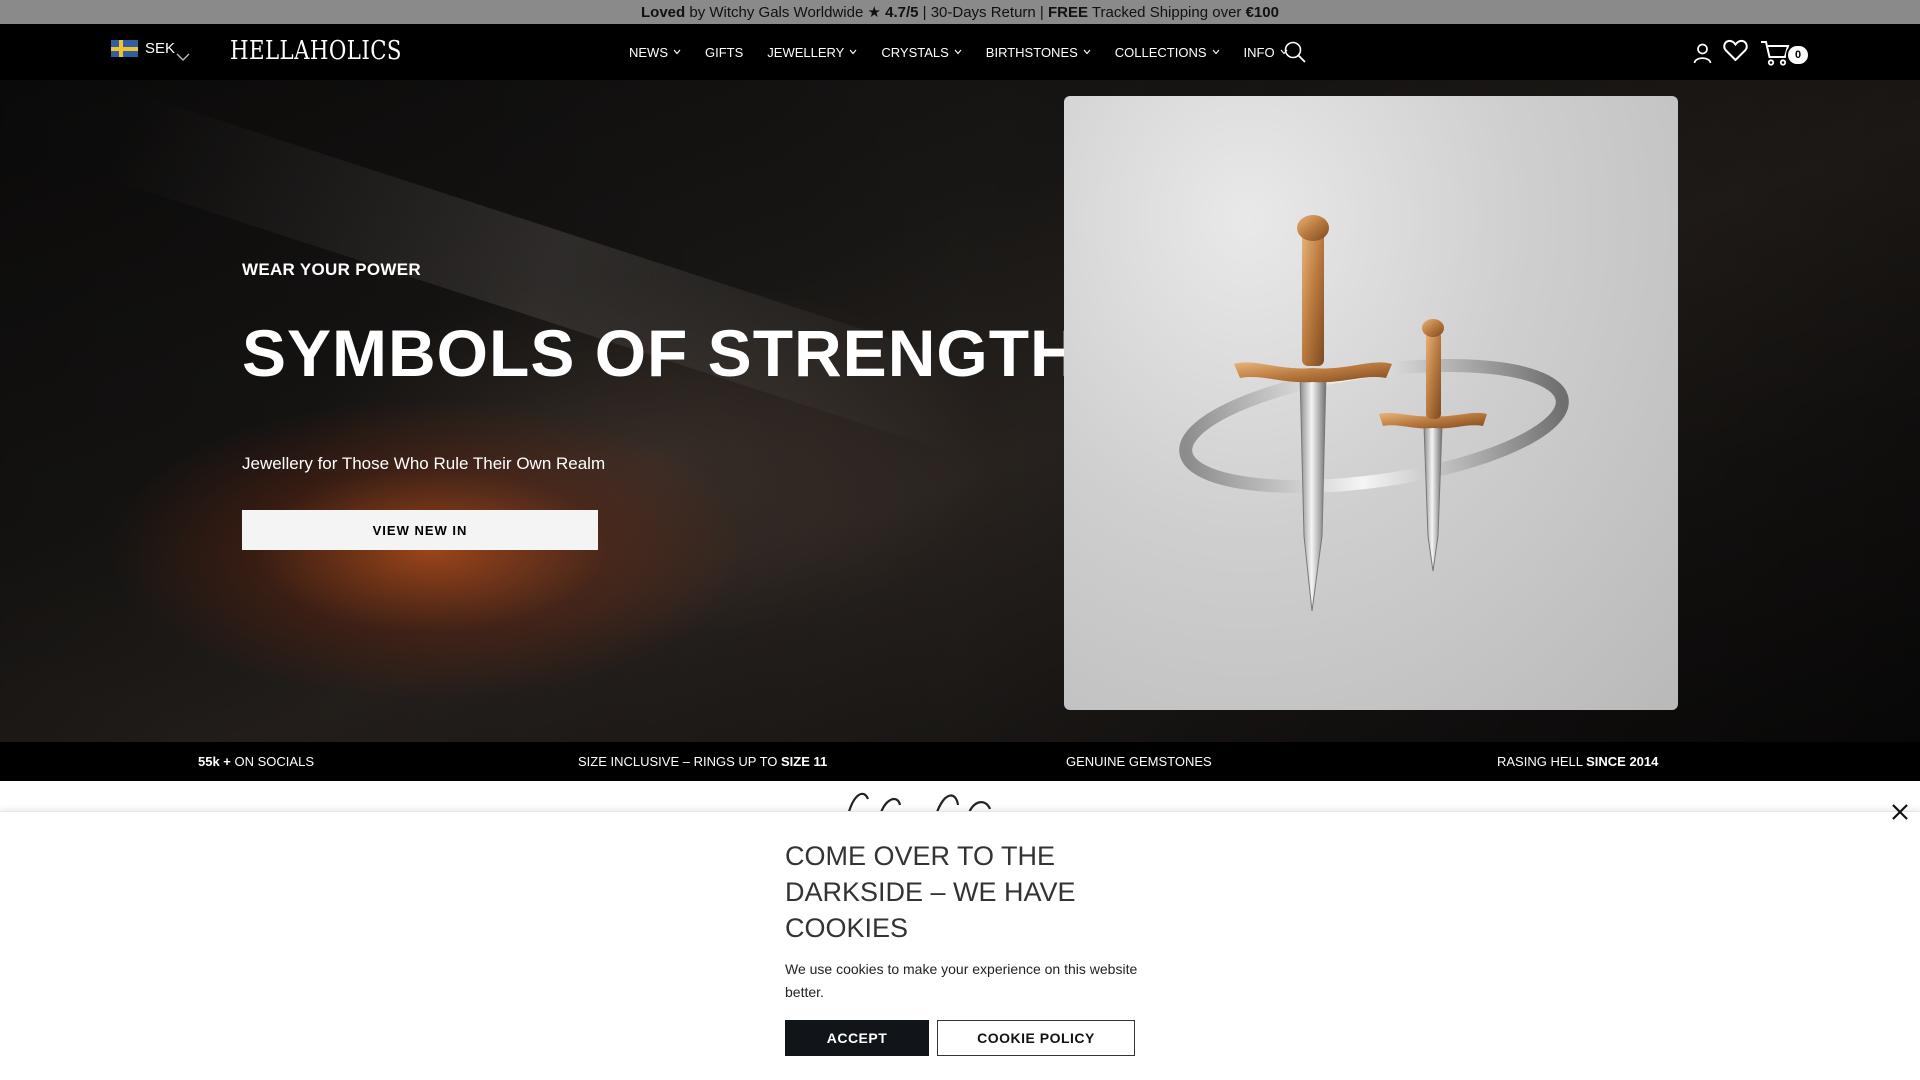 This screenshot has height=1080, width=1920. I want to click on hero-title: SYMBOLS OF STRENGTH, so click(660, 353).